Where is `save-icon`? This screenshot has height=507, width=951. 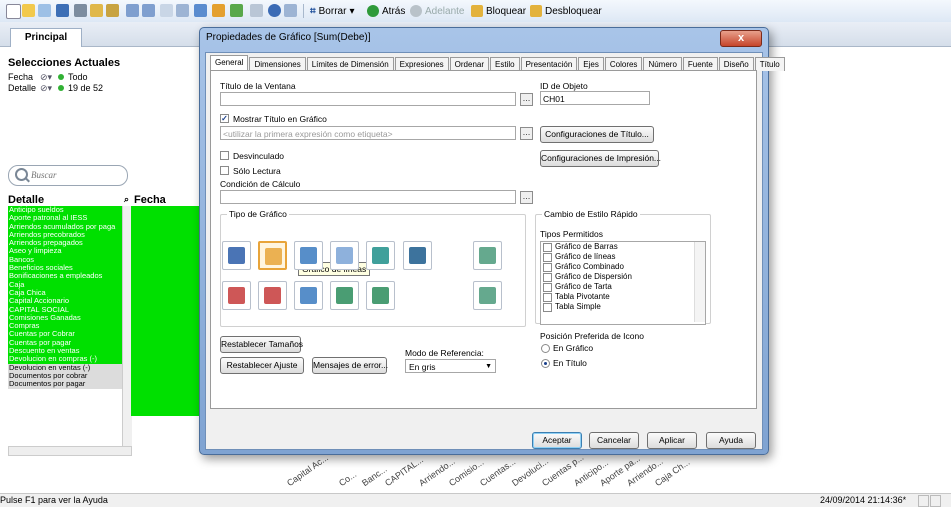 save-icon is located at coordinates (62, 10).